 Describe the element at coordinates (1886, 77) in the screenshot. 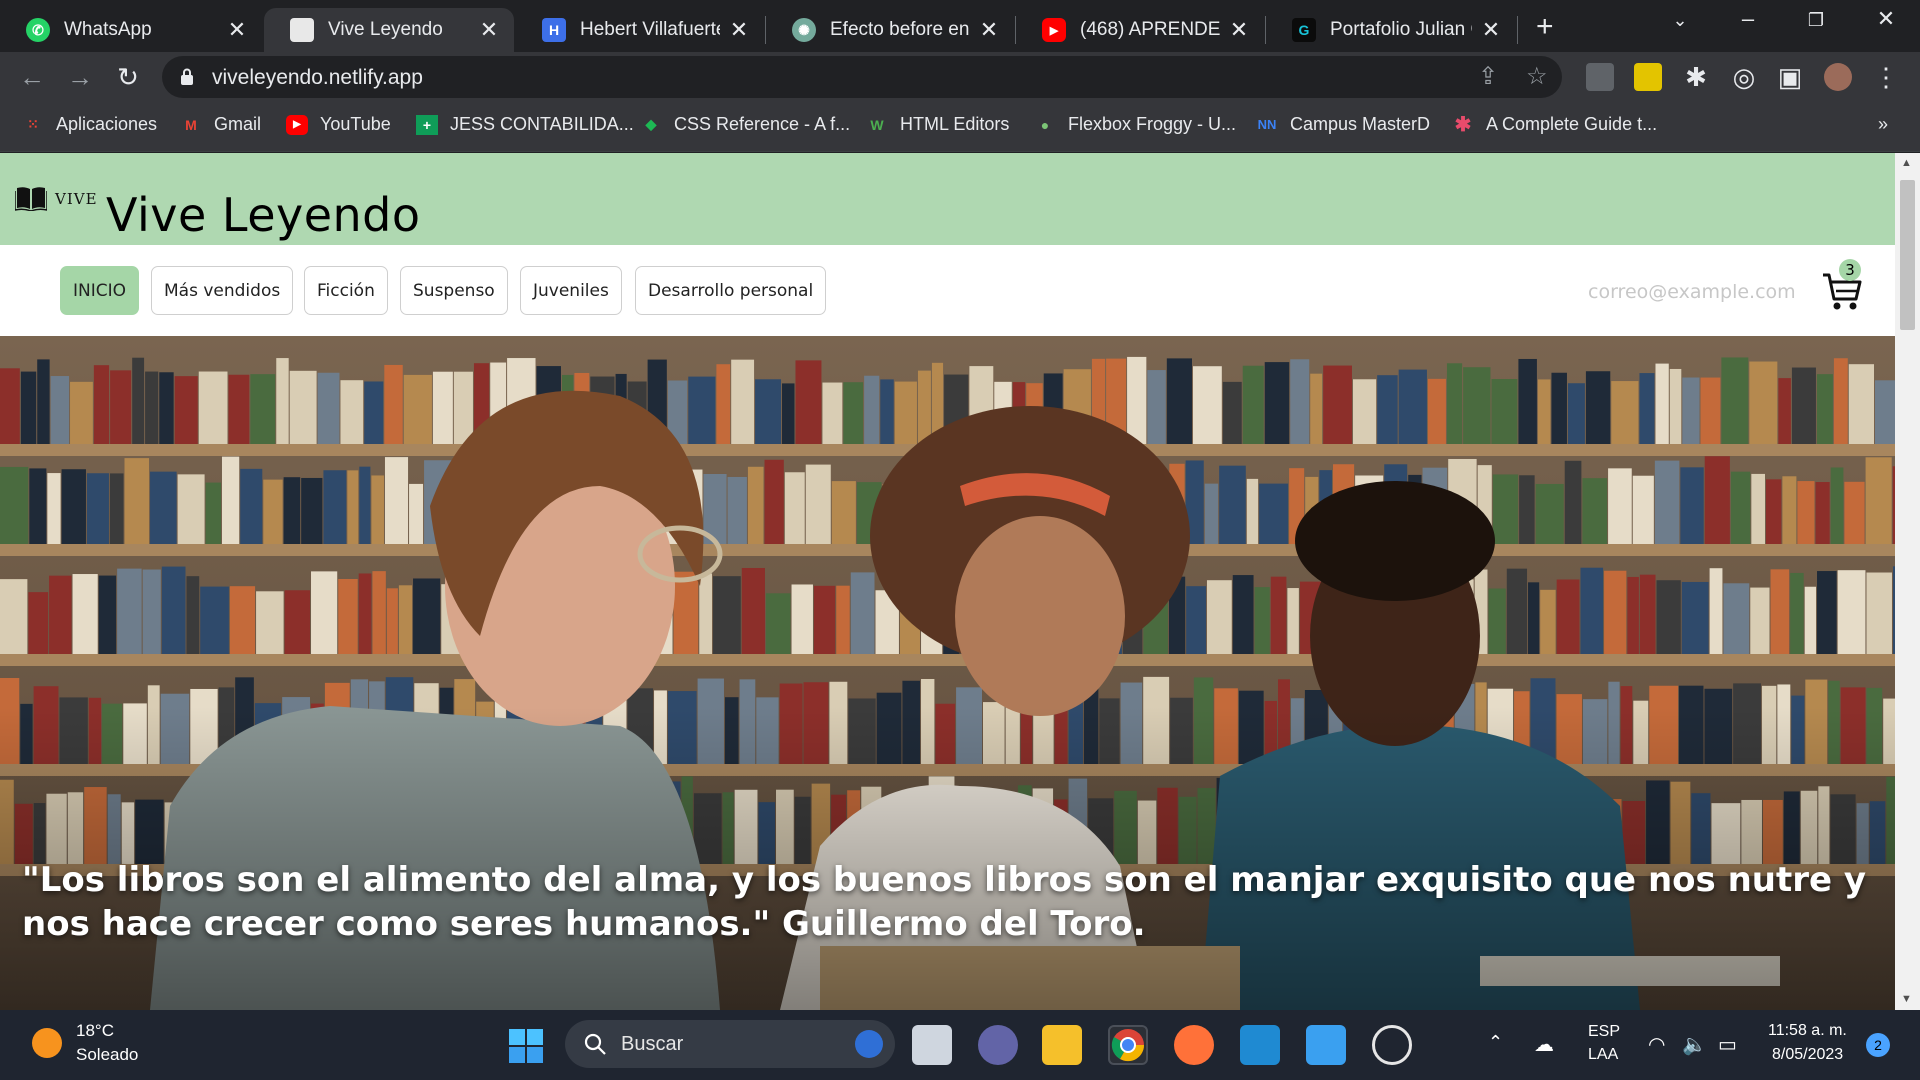

I see `menu-kebab-icon: ⋮` at that location.